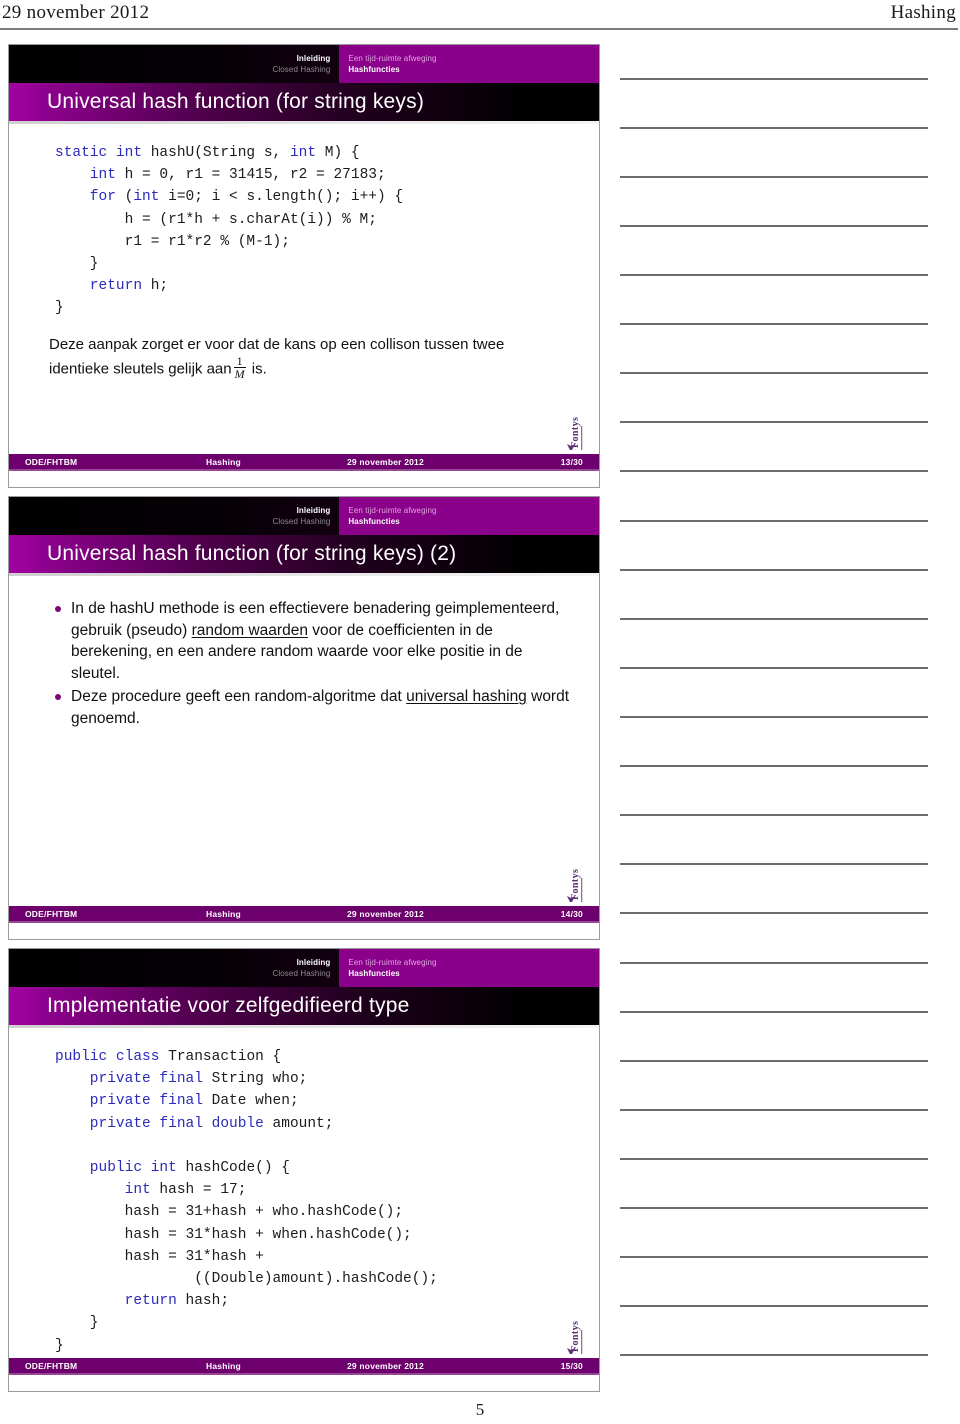 The height and width of the screenshot is (1424, 960). Describe the element at coordinates (327, 1257) in the screenshot. I see `code-line: hash = 31*hash +` at that location.